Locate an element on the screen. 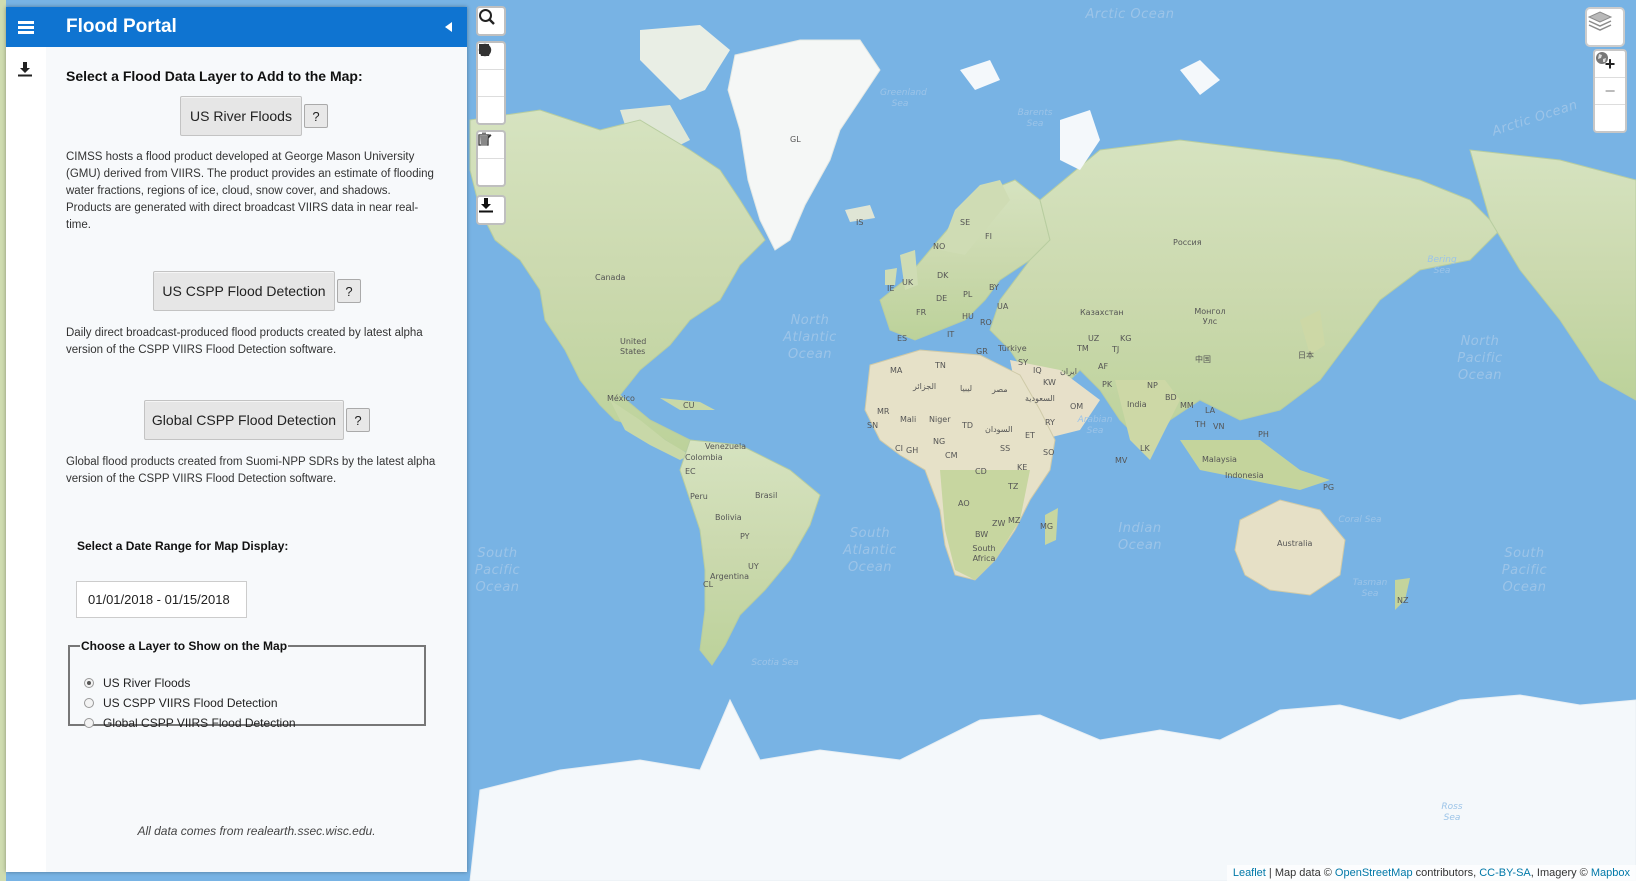  country-label: MA is located at coordinates (896, 370).